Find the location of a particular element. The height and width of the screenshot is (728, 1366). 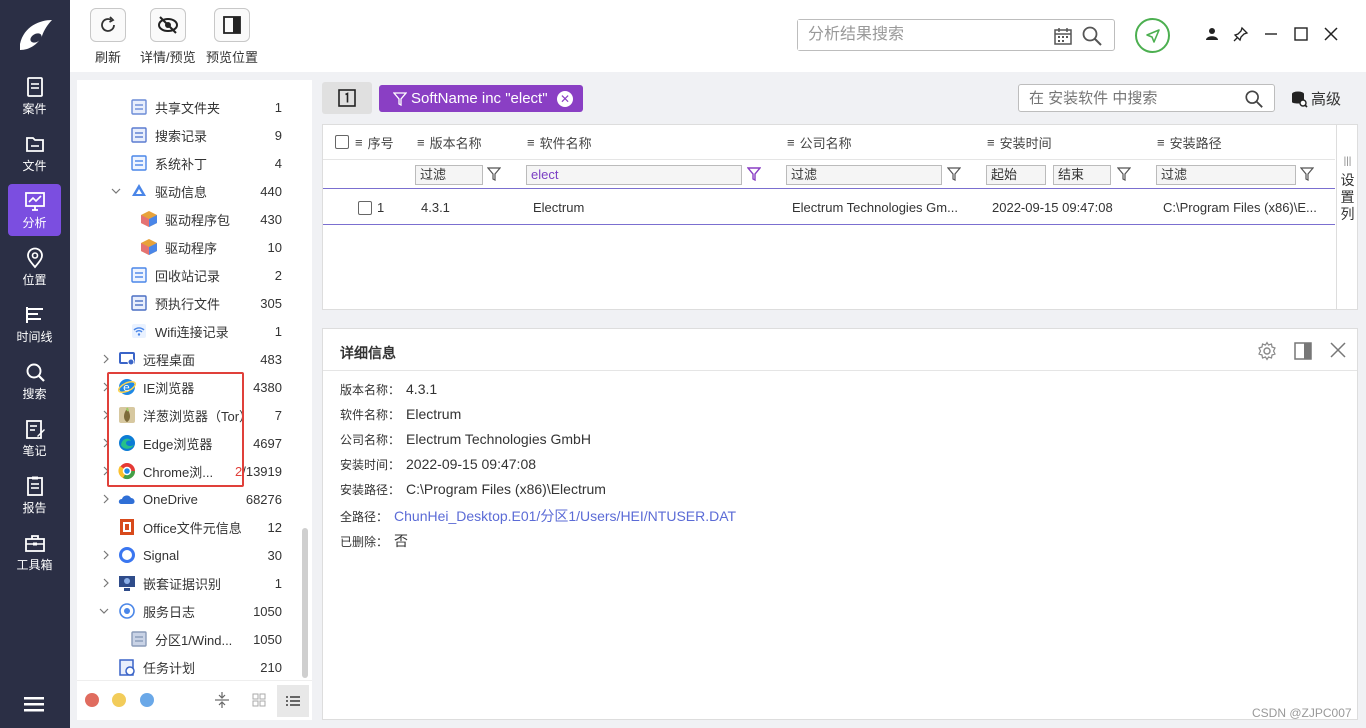

software-filter-input: elect is located at coordinates (634, 175).